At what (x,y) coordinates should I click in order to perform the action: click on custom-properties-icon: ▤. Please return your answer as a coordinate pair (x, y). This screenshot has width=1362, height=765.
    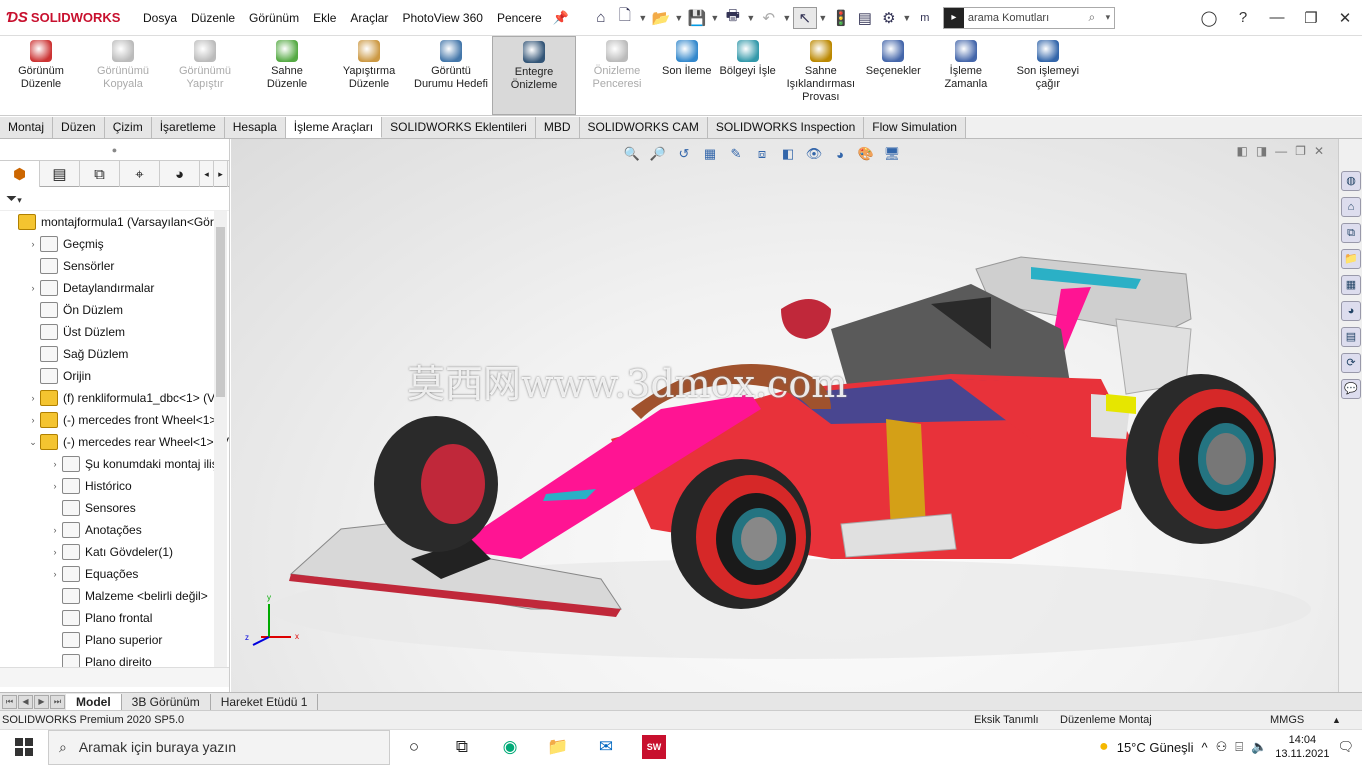
    Looking at the image, I should click on (1351, 337).